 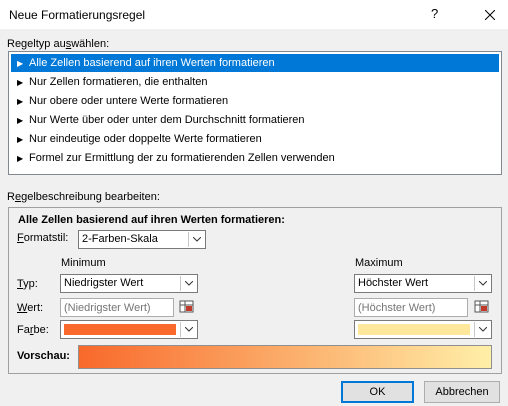 I want to click on max-value-input, so click(x=411, y=307).